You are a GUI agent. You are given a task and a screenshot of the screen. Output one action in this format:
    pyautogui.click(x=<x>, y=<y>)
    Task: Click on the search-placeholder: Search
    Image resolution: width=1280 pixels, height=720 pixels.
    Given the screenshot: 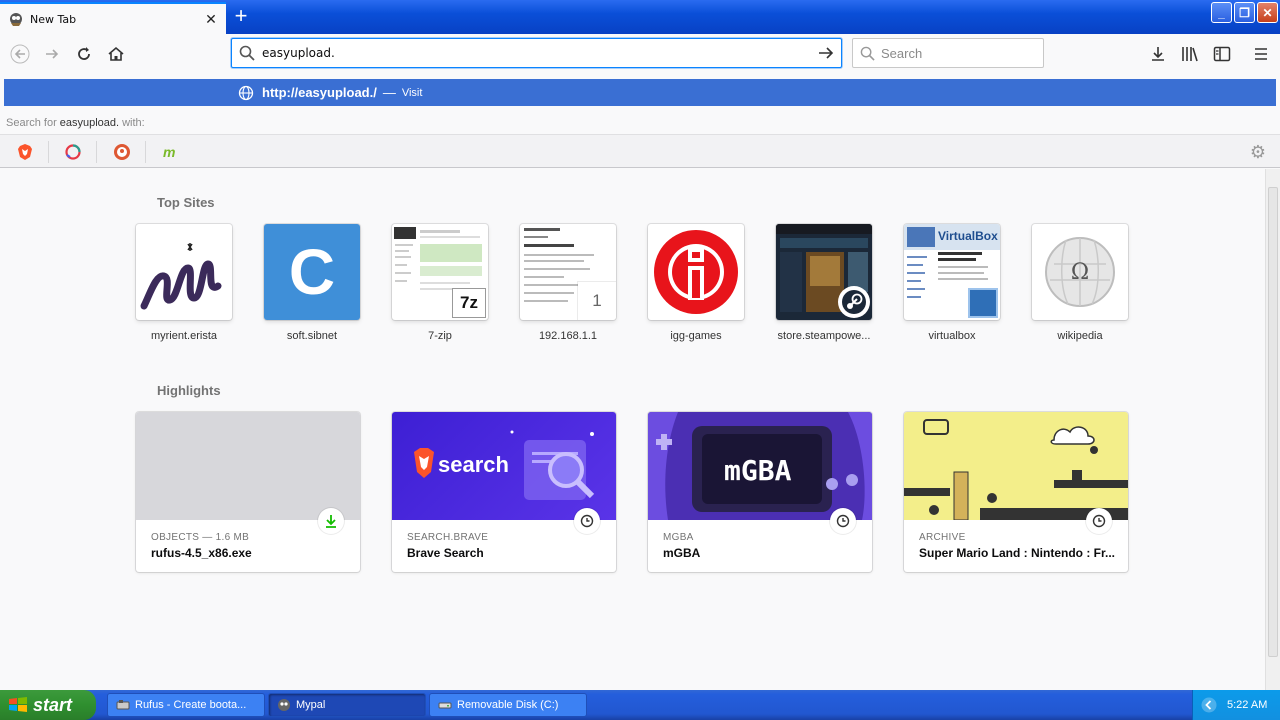 What is the action you would take?
    pyautogui.click(x=902, y=53)
    